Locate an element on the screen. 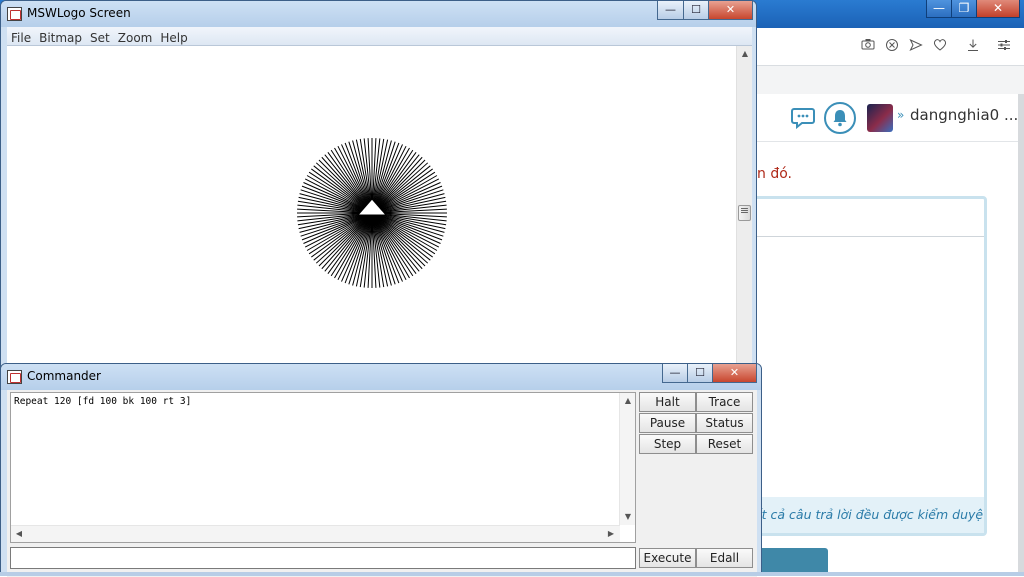  scroll-thumb is located at coordinates (744, 212).